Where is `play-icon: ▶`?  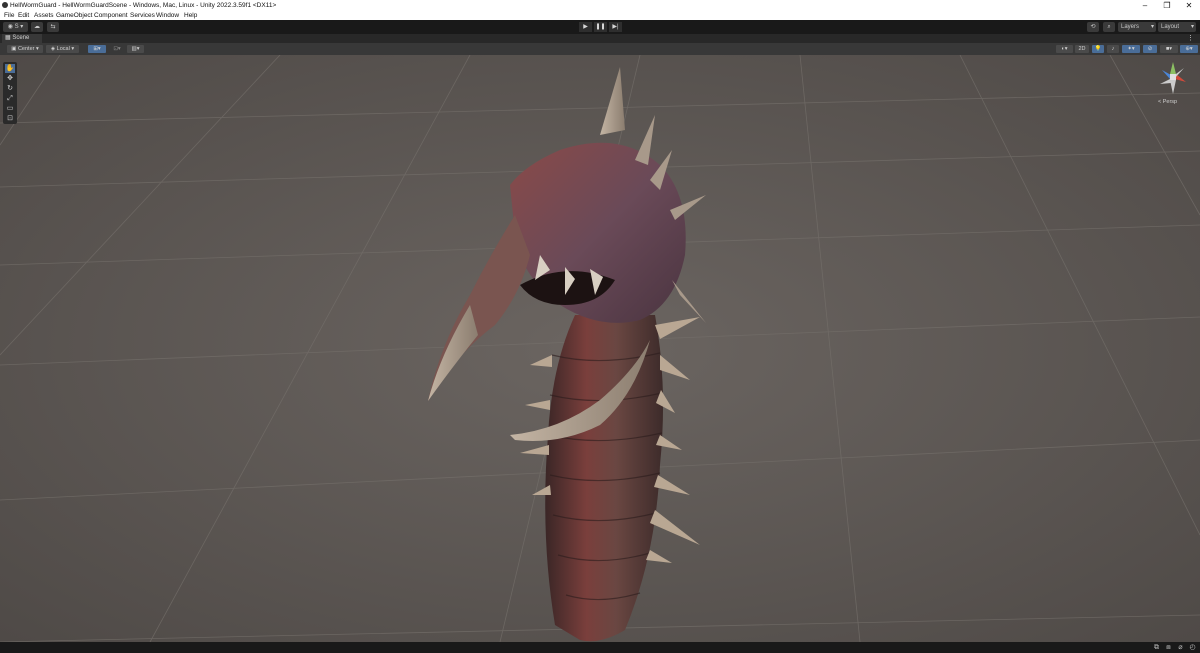
play-icon: ▶ is located at coordinates (585, 27).